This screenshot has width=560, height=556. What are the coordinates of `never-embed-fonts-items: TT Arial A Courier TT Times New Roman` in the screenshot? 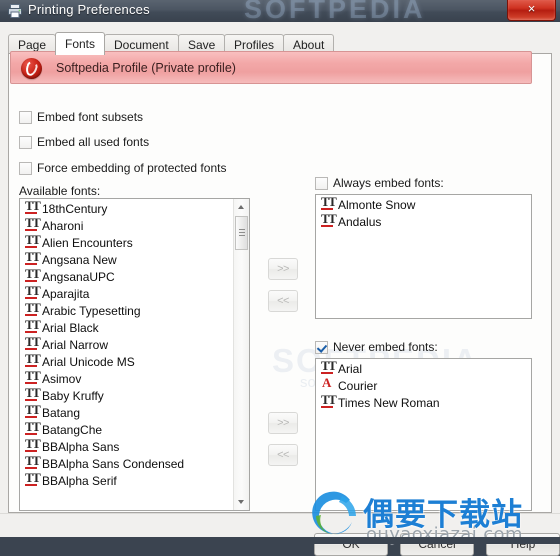 It's located at (423, 435).